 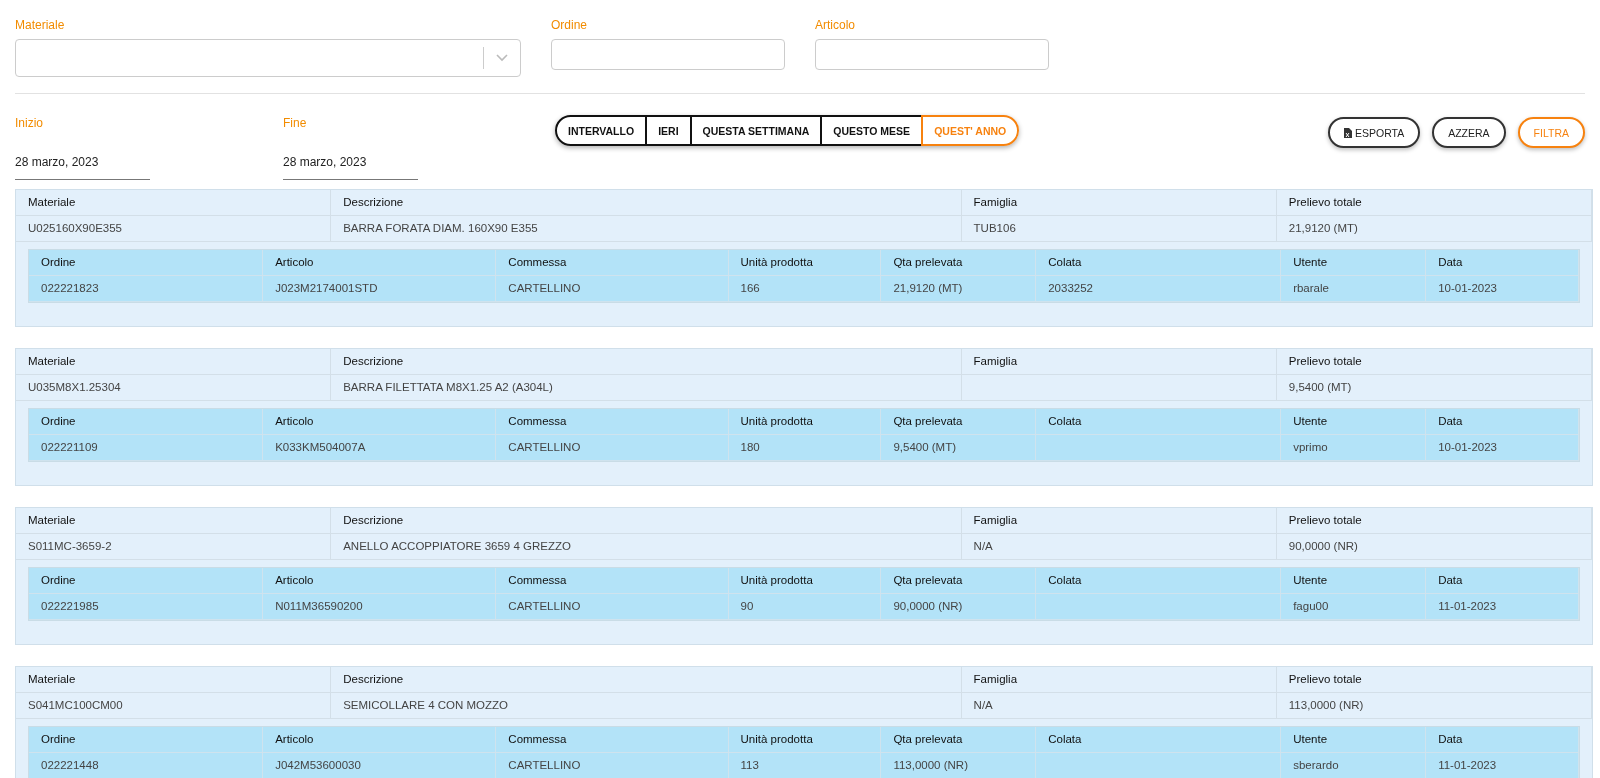 I want to click on table-cell: 113, so click(x=805, y=765).